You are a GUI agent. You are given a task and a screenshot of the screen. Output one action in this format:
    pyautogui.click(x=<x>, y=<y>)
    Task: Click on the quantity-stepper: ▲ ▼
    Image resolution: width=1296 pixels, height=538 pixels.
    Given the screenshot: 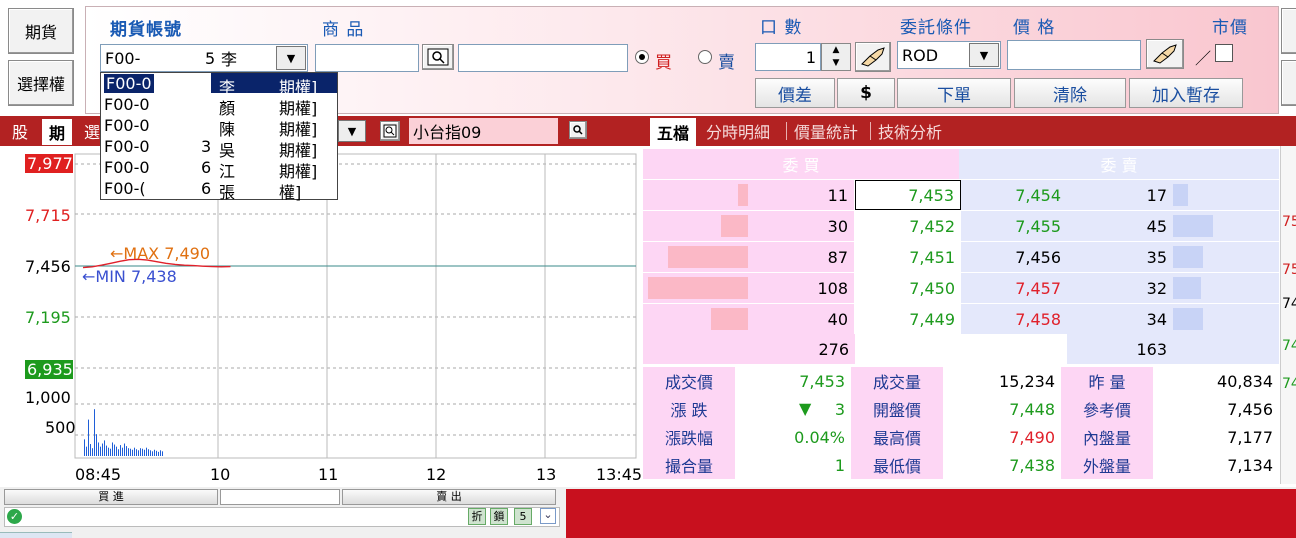 What is the action you would take?
    pyautogui.click(x=836, y=57)
    